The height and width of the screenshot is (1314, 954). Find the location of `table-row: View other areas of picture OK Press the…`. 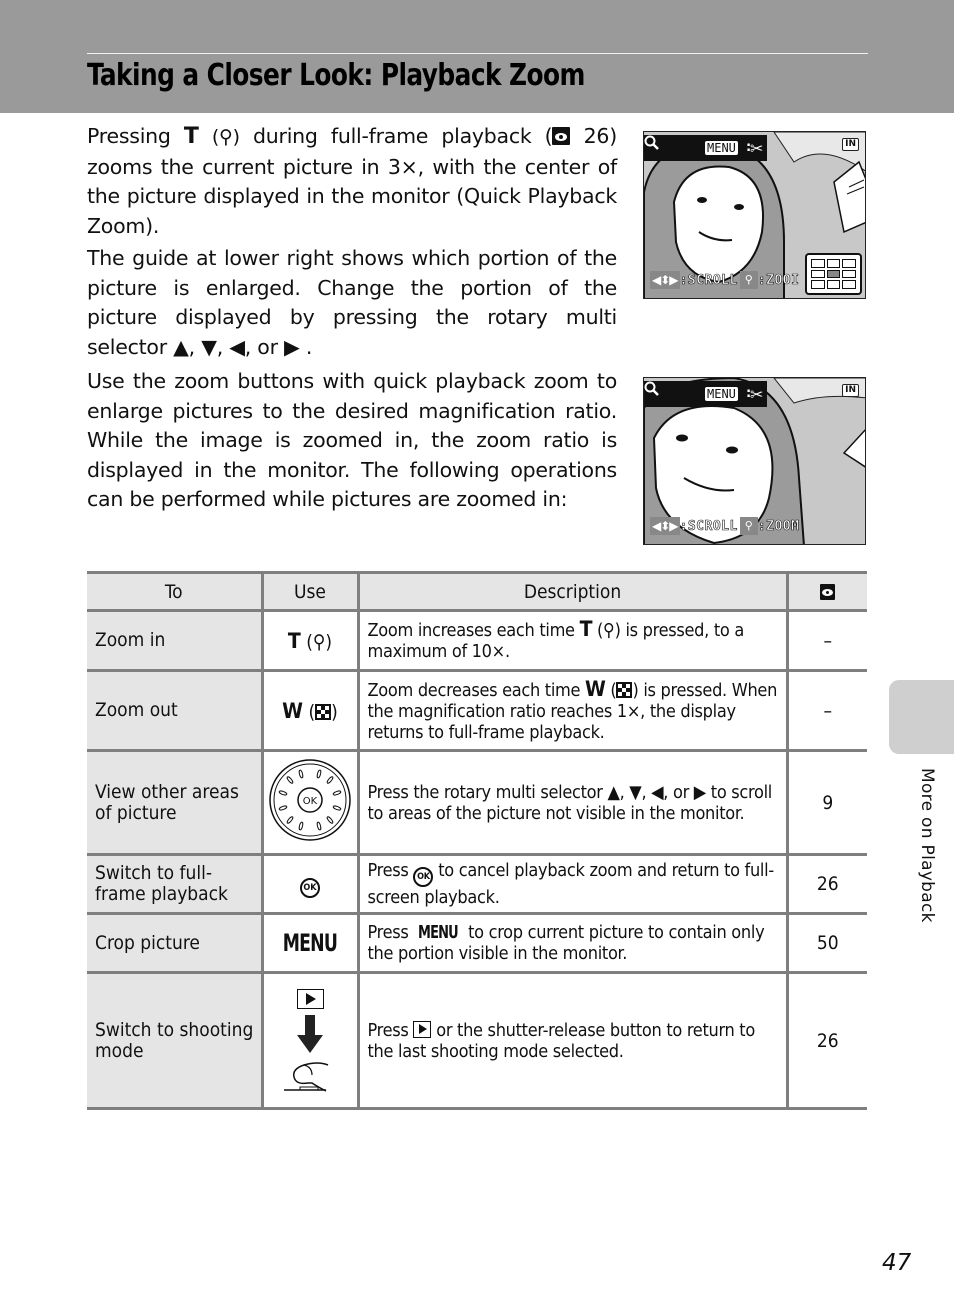

table-row: View other areas of picture OK Press the… is located at coordinates (477, 802).